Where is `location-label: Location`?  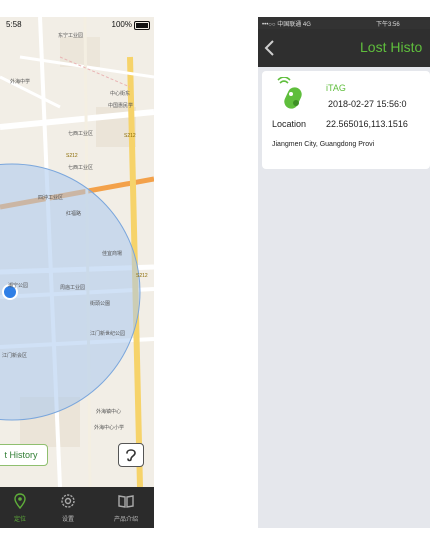 location-label: Location is located at coordinates (289, 124).